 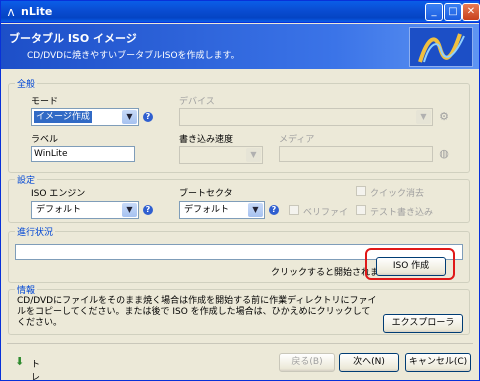 I want to click on close-button: ✕, so click(x=471, y=12).